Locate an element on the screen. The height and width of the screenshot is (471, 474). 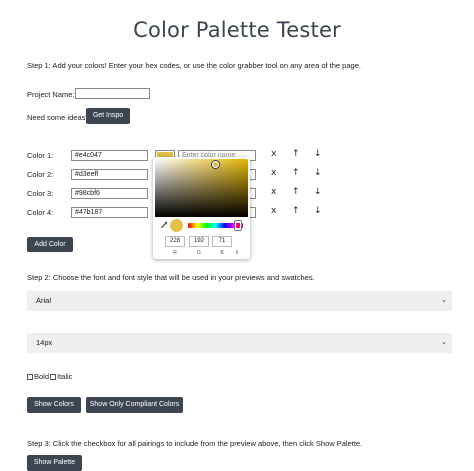
color-label: Color 4: is located at coordinates (40, 212).